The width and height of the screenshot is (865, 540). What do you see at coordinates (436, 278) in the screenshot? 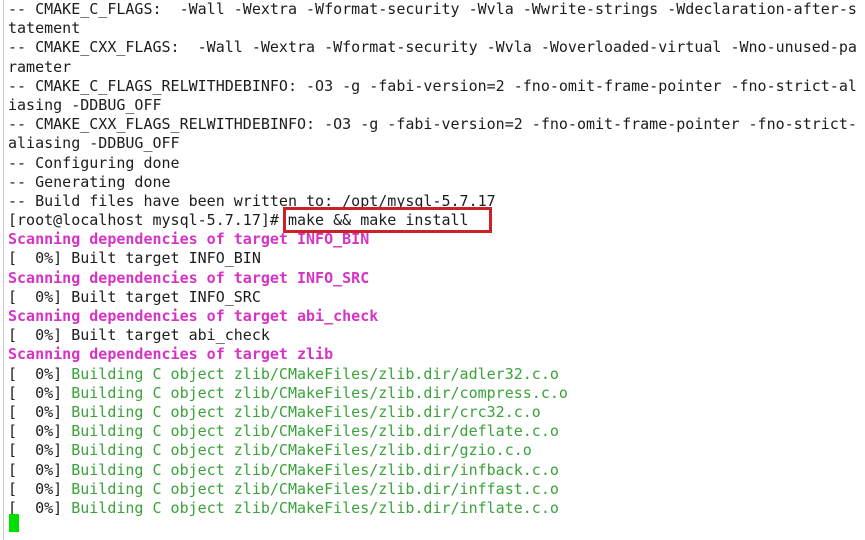
I see `terminal-line: Scanning dependencies of target INFO_SRC` at bounding box center [436, 278].